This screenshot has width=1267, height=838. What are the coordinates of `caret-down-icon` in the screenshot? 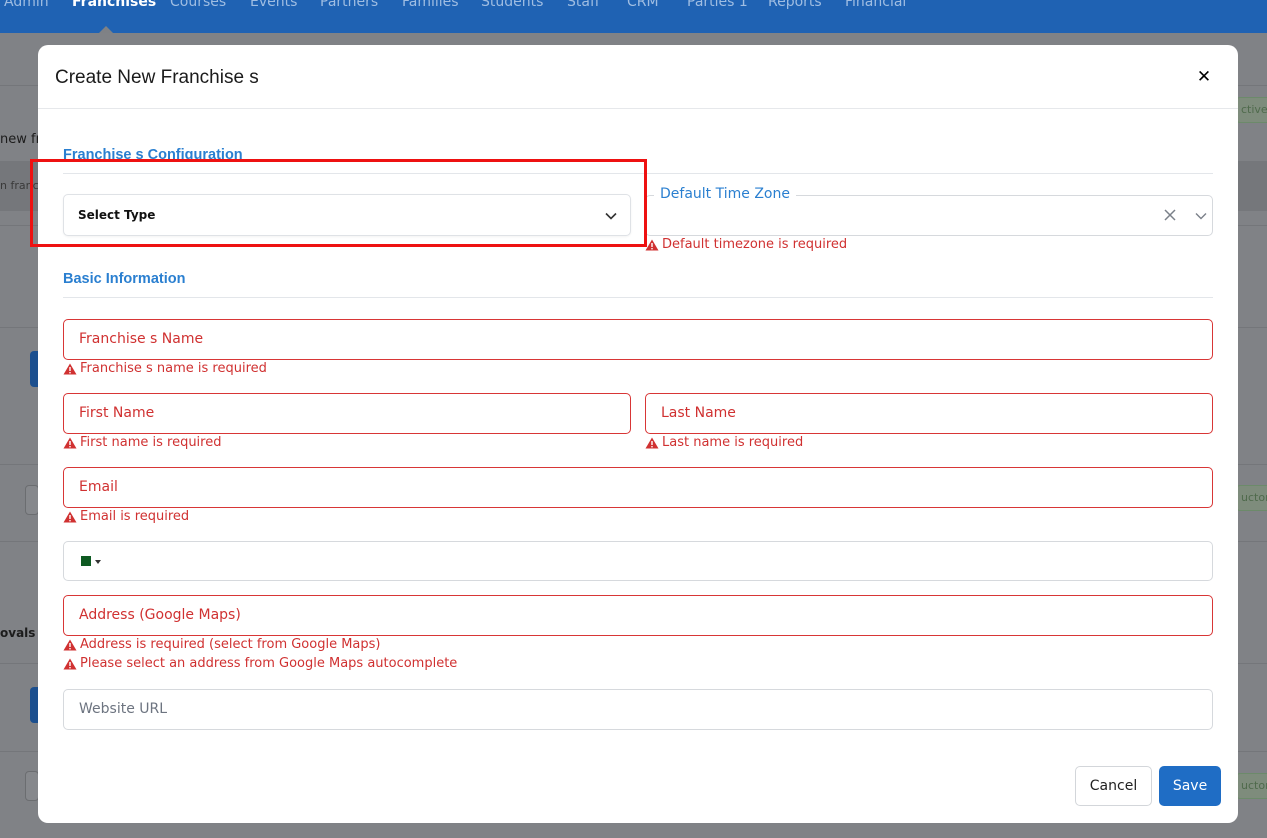 It's located at (98, 562).